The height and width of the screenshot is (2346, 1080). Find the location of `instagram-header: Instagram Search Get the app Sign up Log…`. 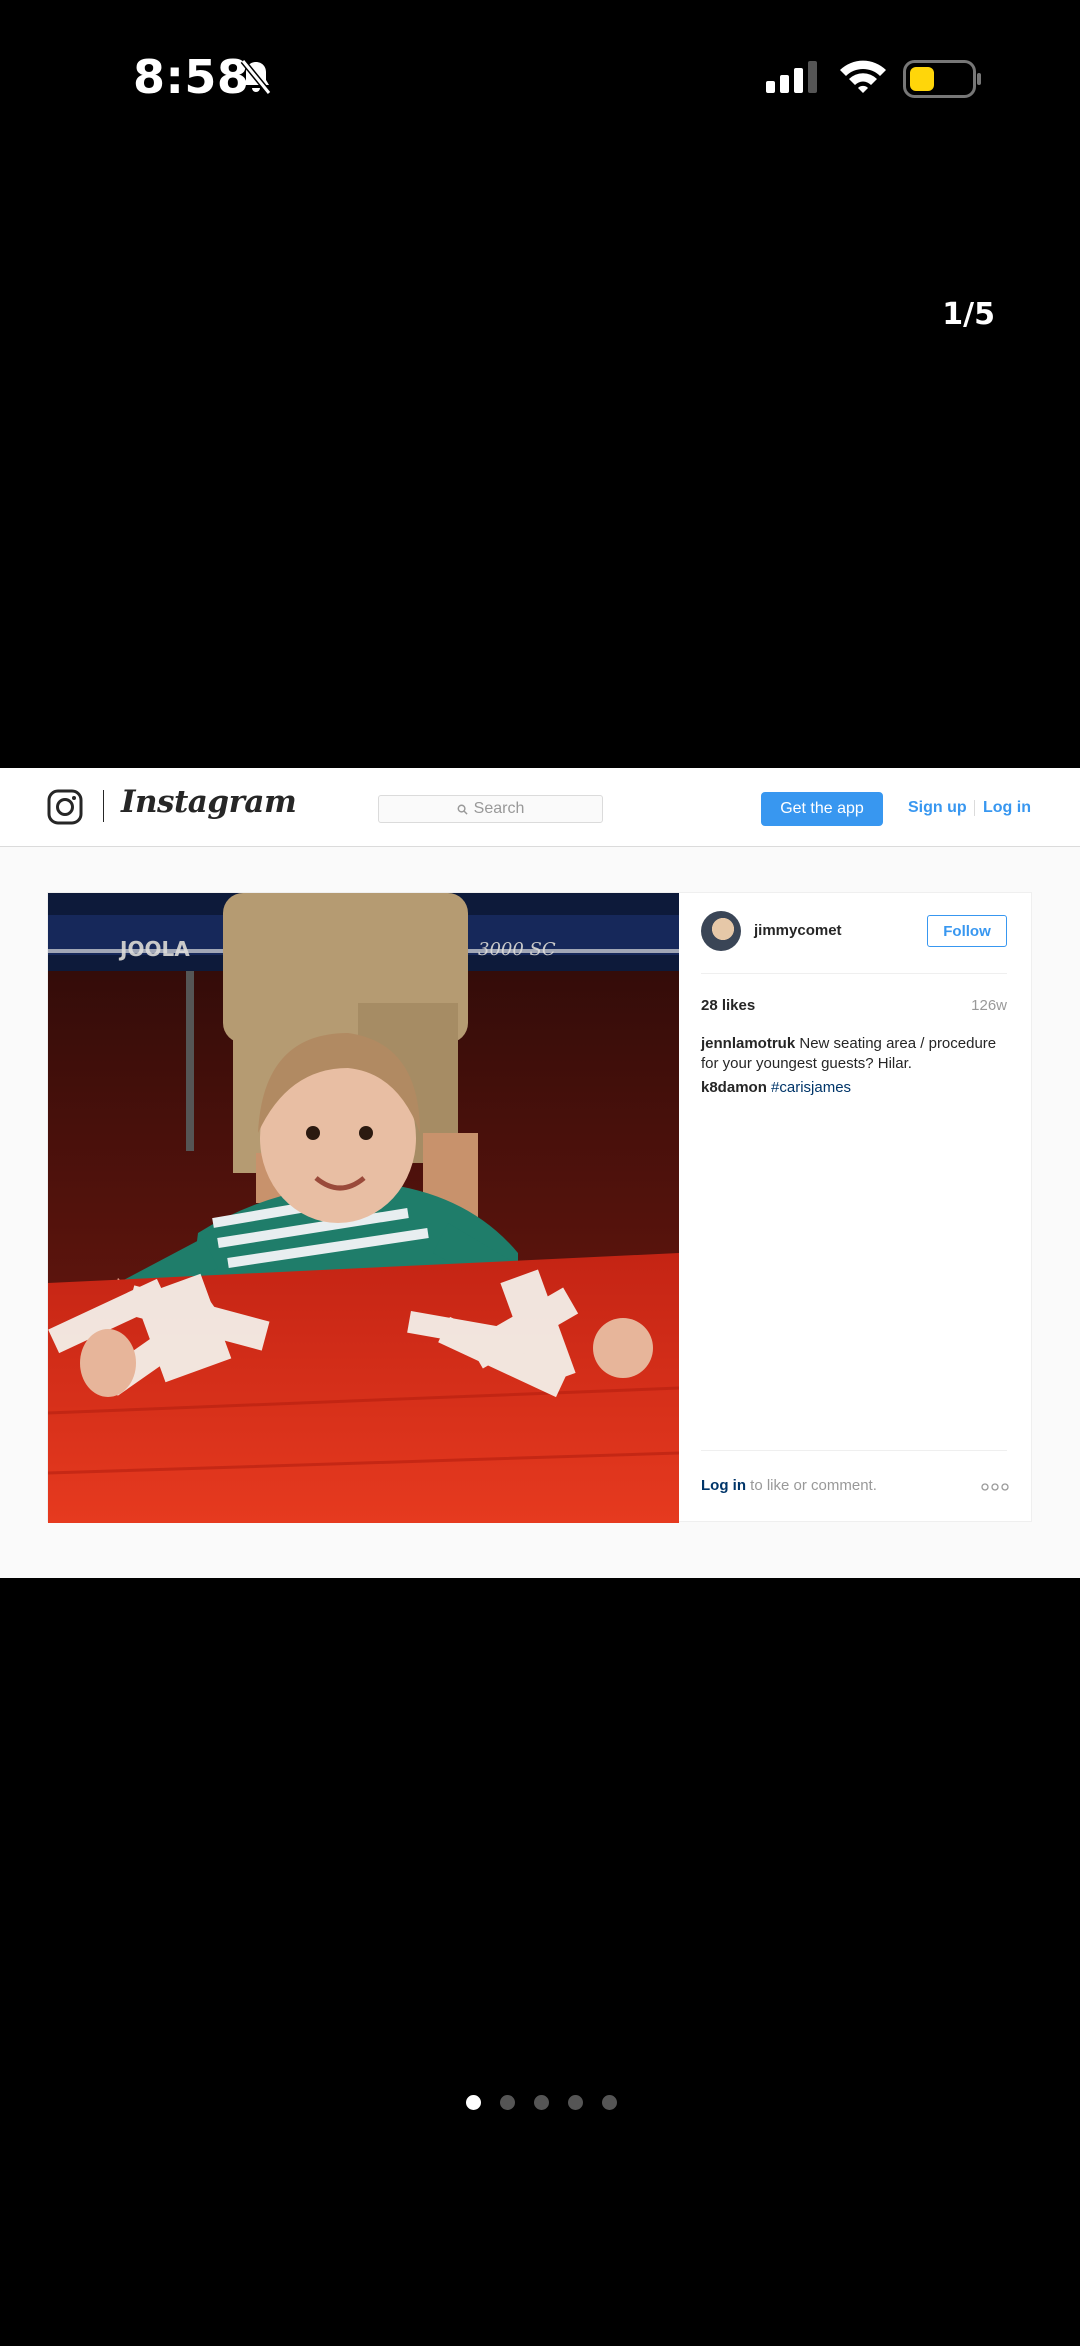

instagram-header: Instagram Search Get the app Sign up Log… is located at coordinates (540, 807).